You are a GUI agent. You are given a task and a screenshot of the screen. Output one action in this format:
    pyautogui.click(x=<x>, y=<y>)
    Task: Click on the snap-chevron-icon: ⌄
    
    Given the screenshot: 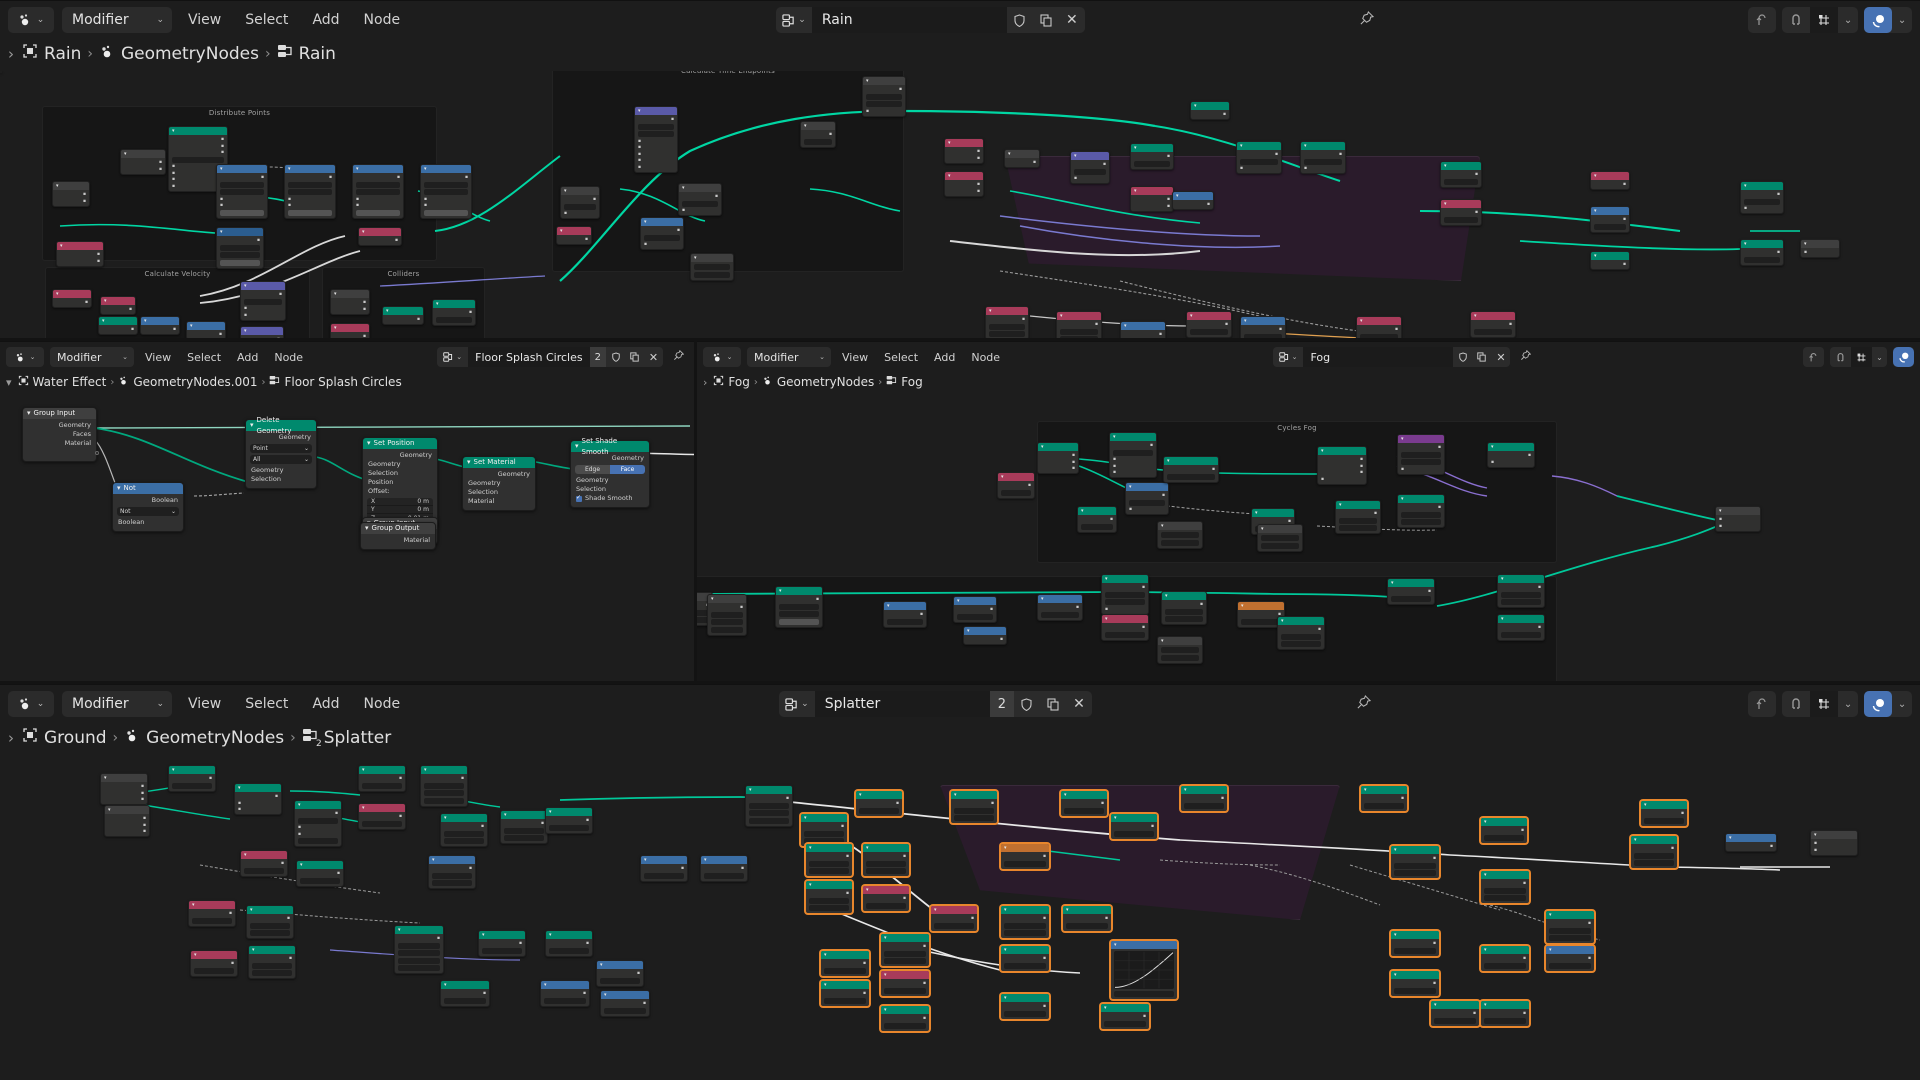 What is the action you would take?
    pyautogui.click(x=1848, y=20)
    